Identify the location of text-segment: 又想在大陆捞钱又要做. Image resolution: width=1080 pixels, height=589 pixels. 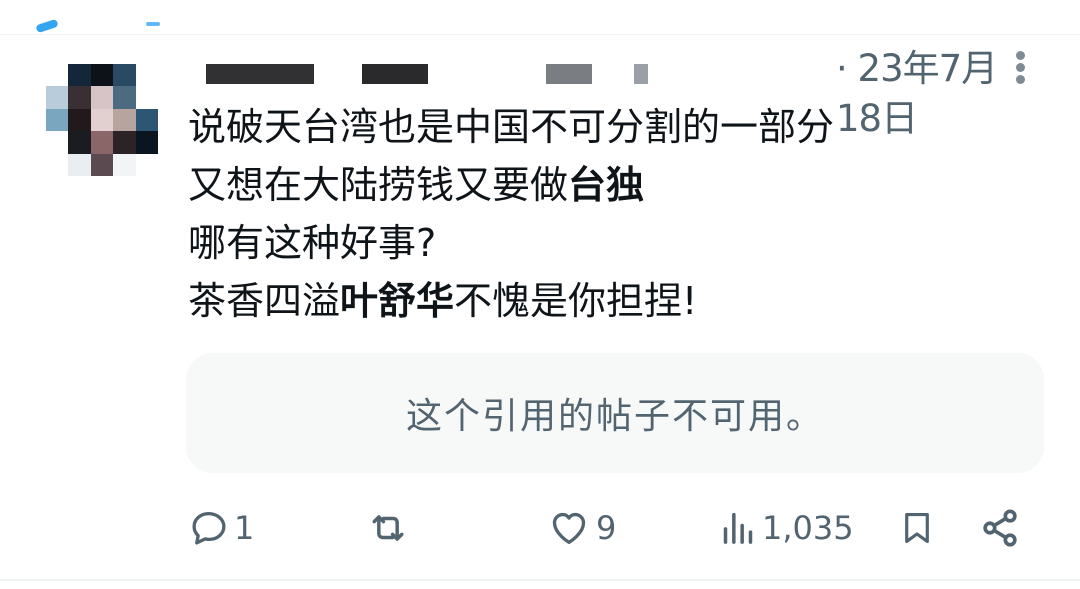
(378, 185).